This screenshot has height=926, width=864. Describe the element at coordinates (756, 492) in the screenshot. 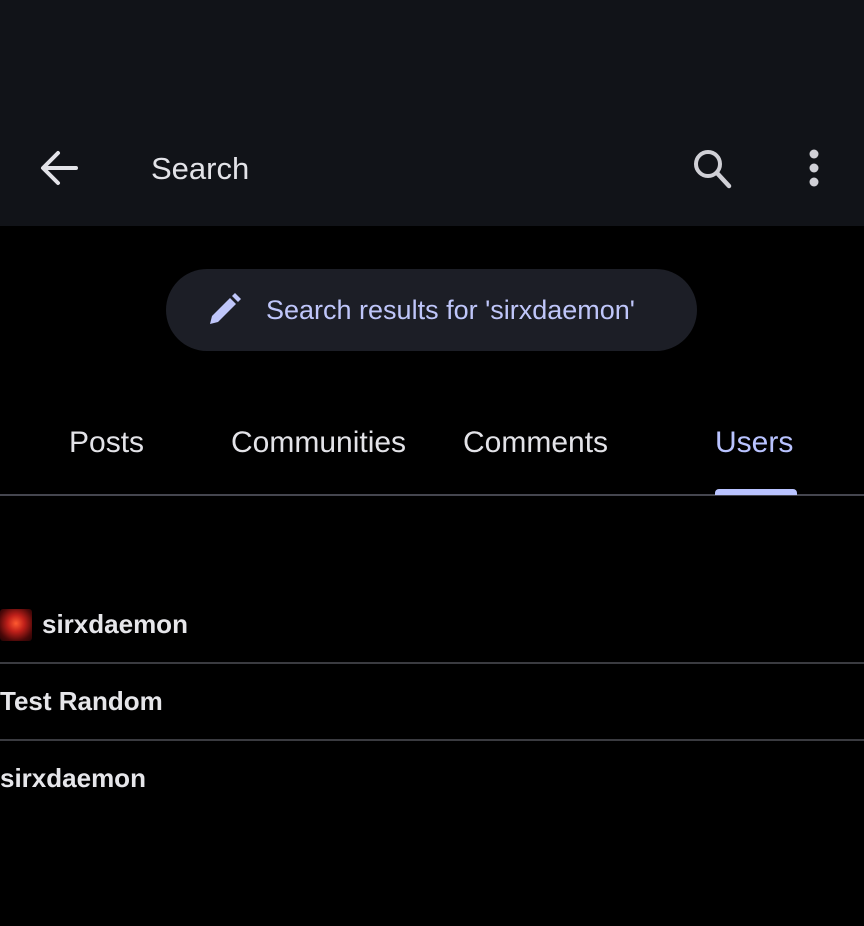

I see `active-tab-indicator` at that location.